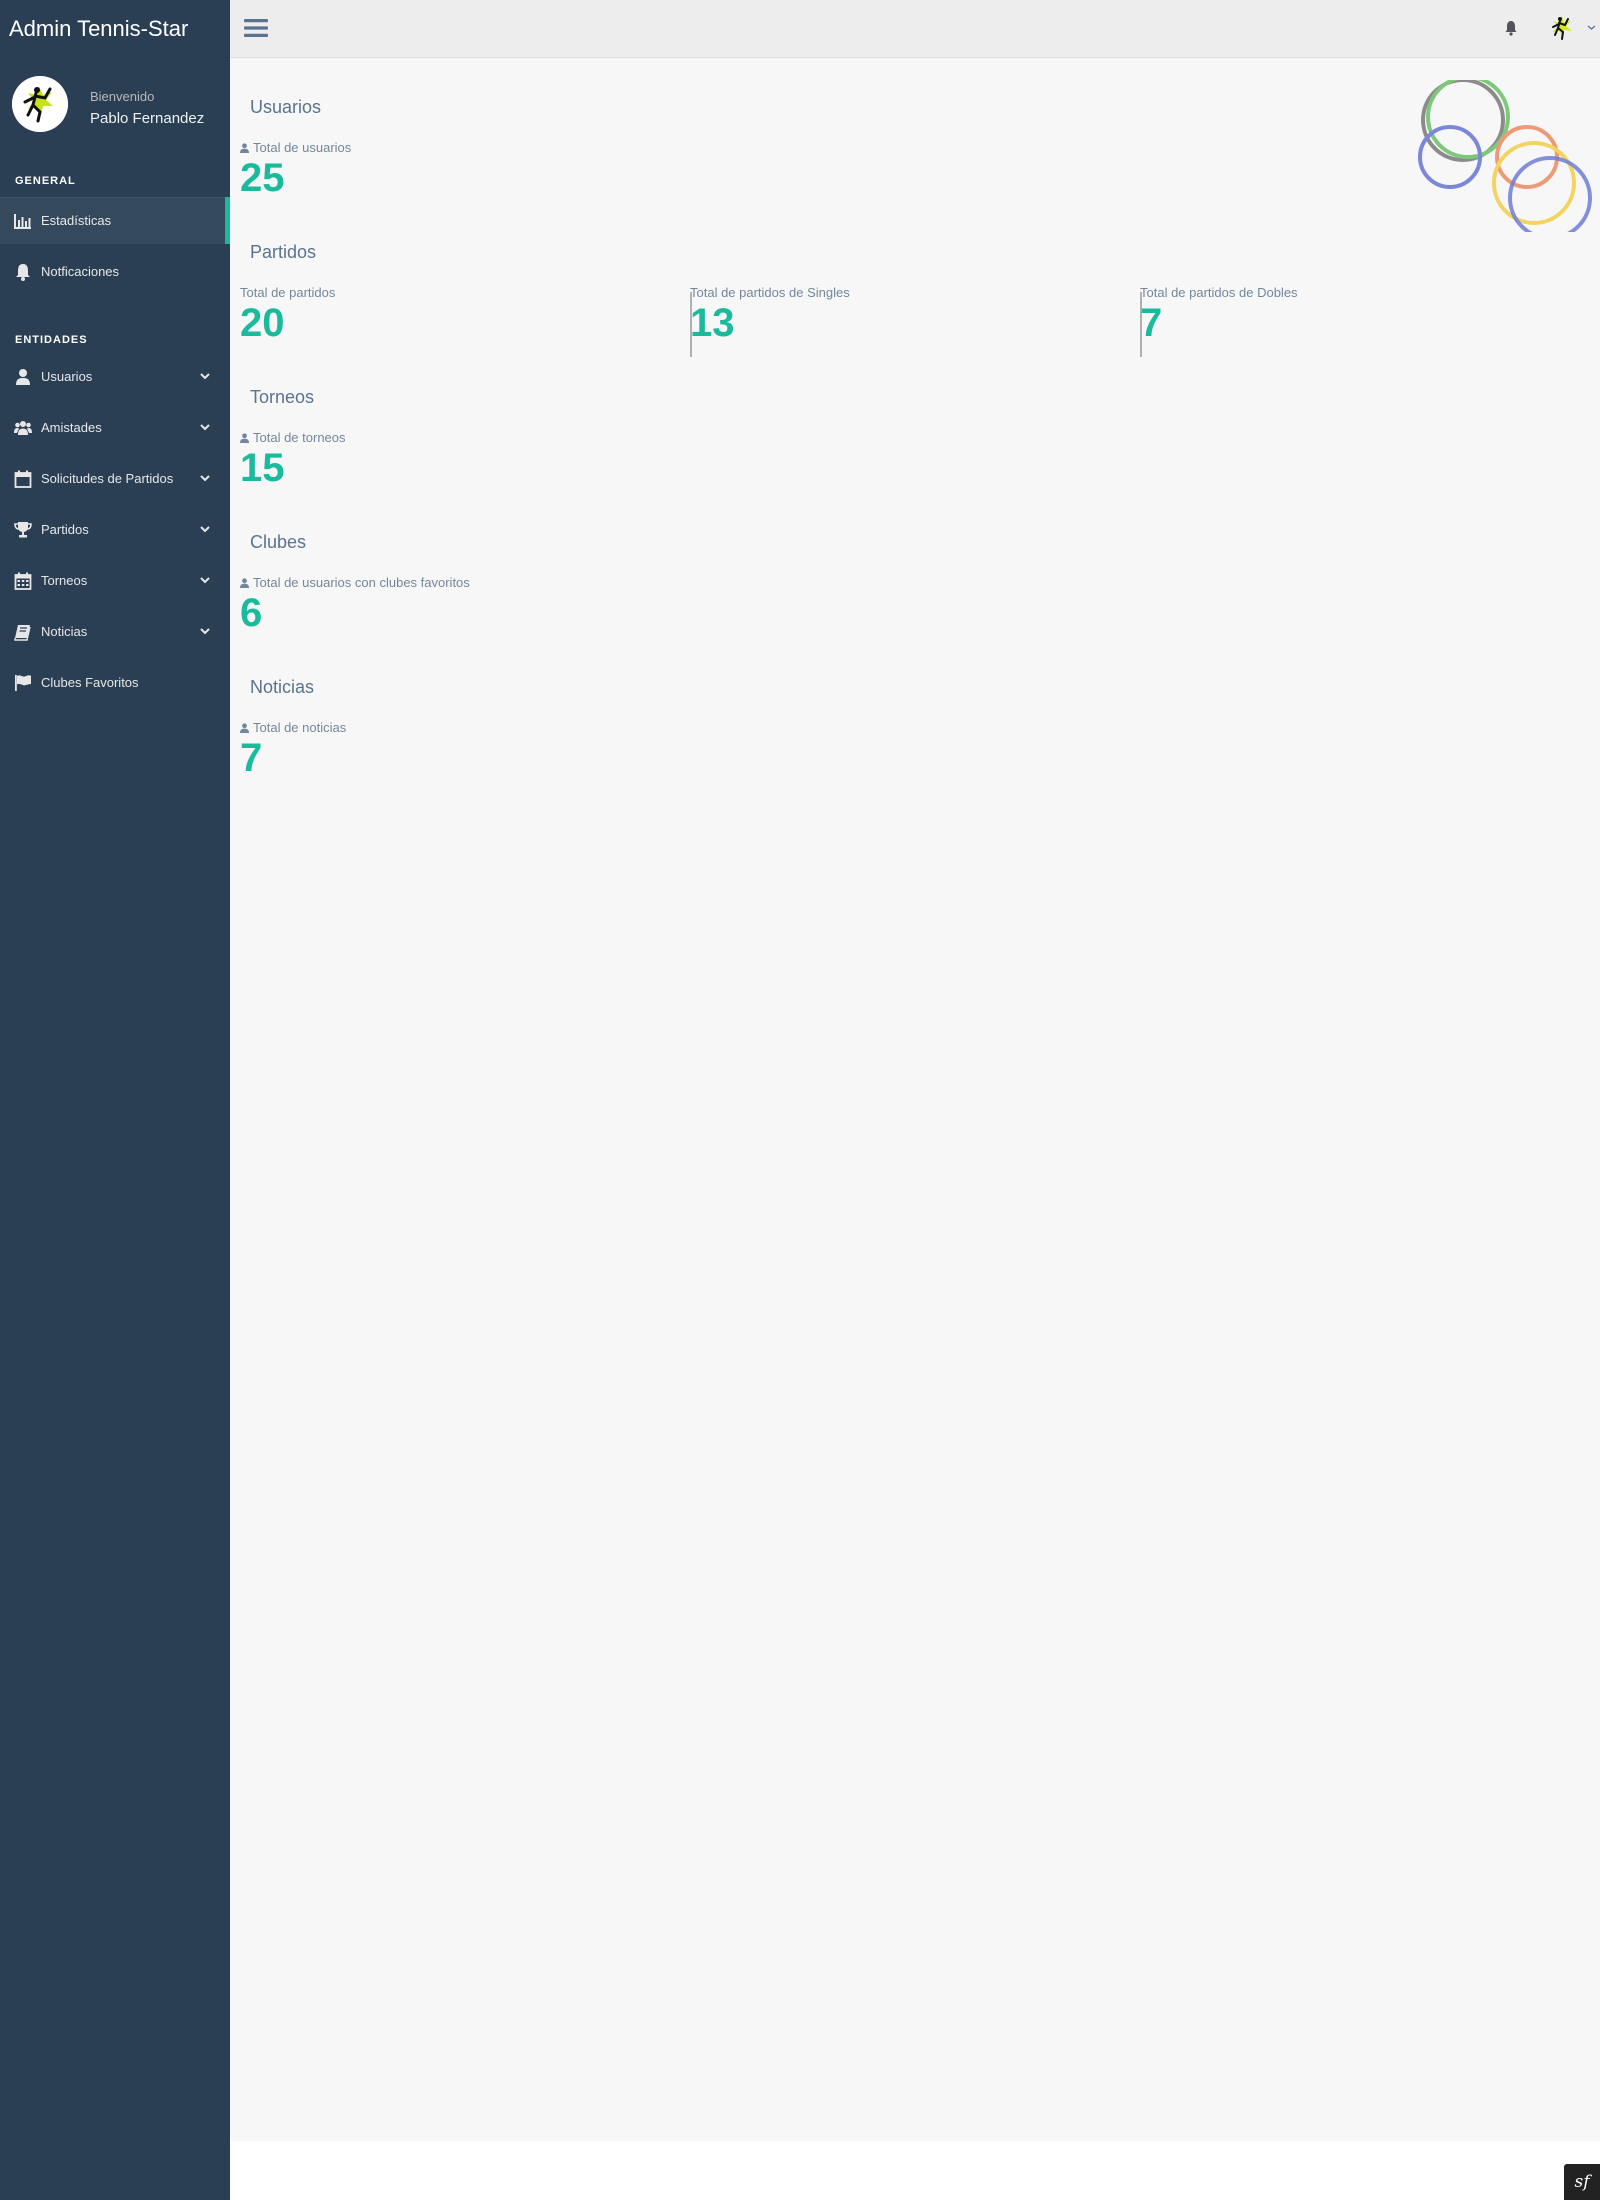  Describe the element at coordinates (22, 633) in the screenshot. I see `book-icon` at that location.